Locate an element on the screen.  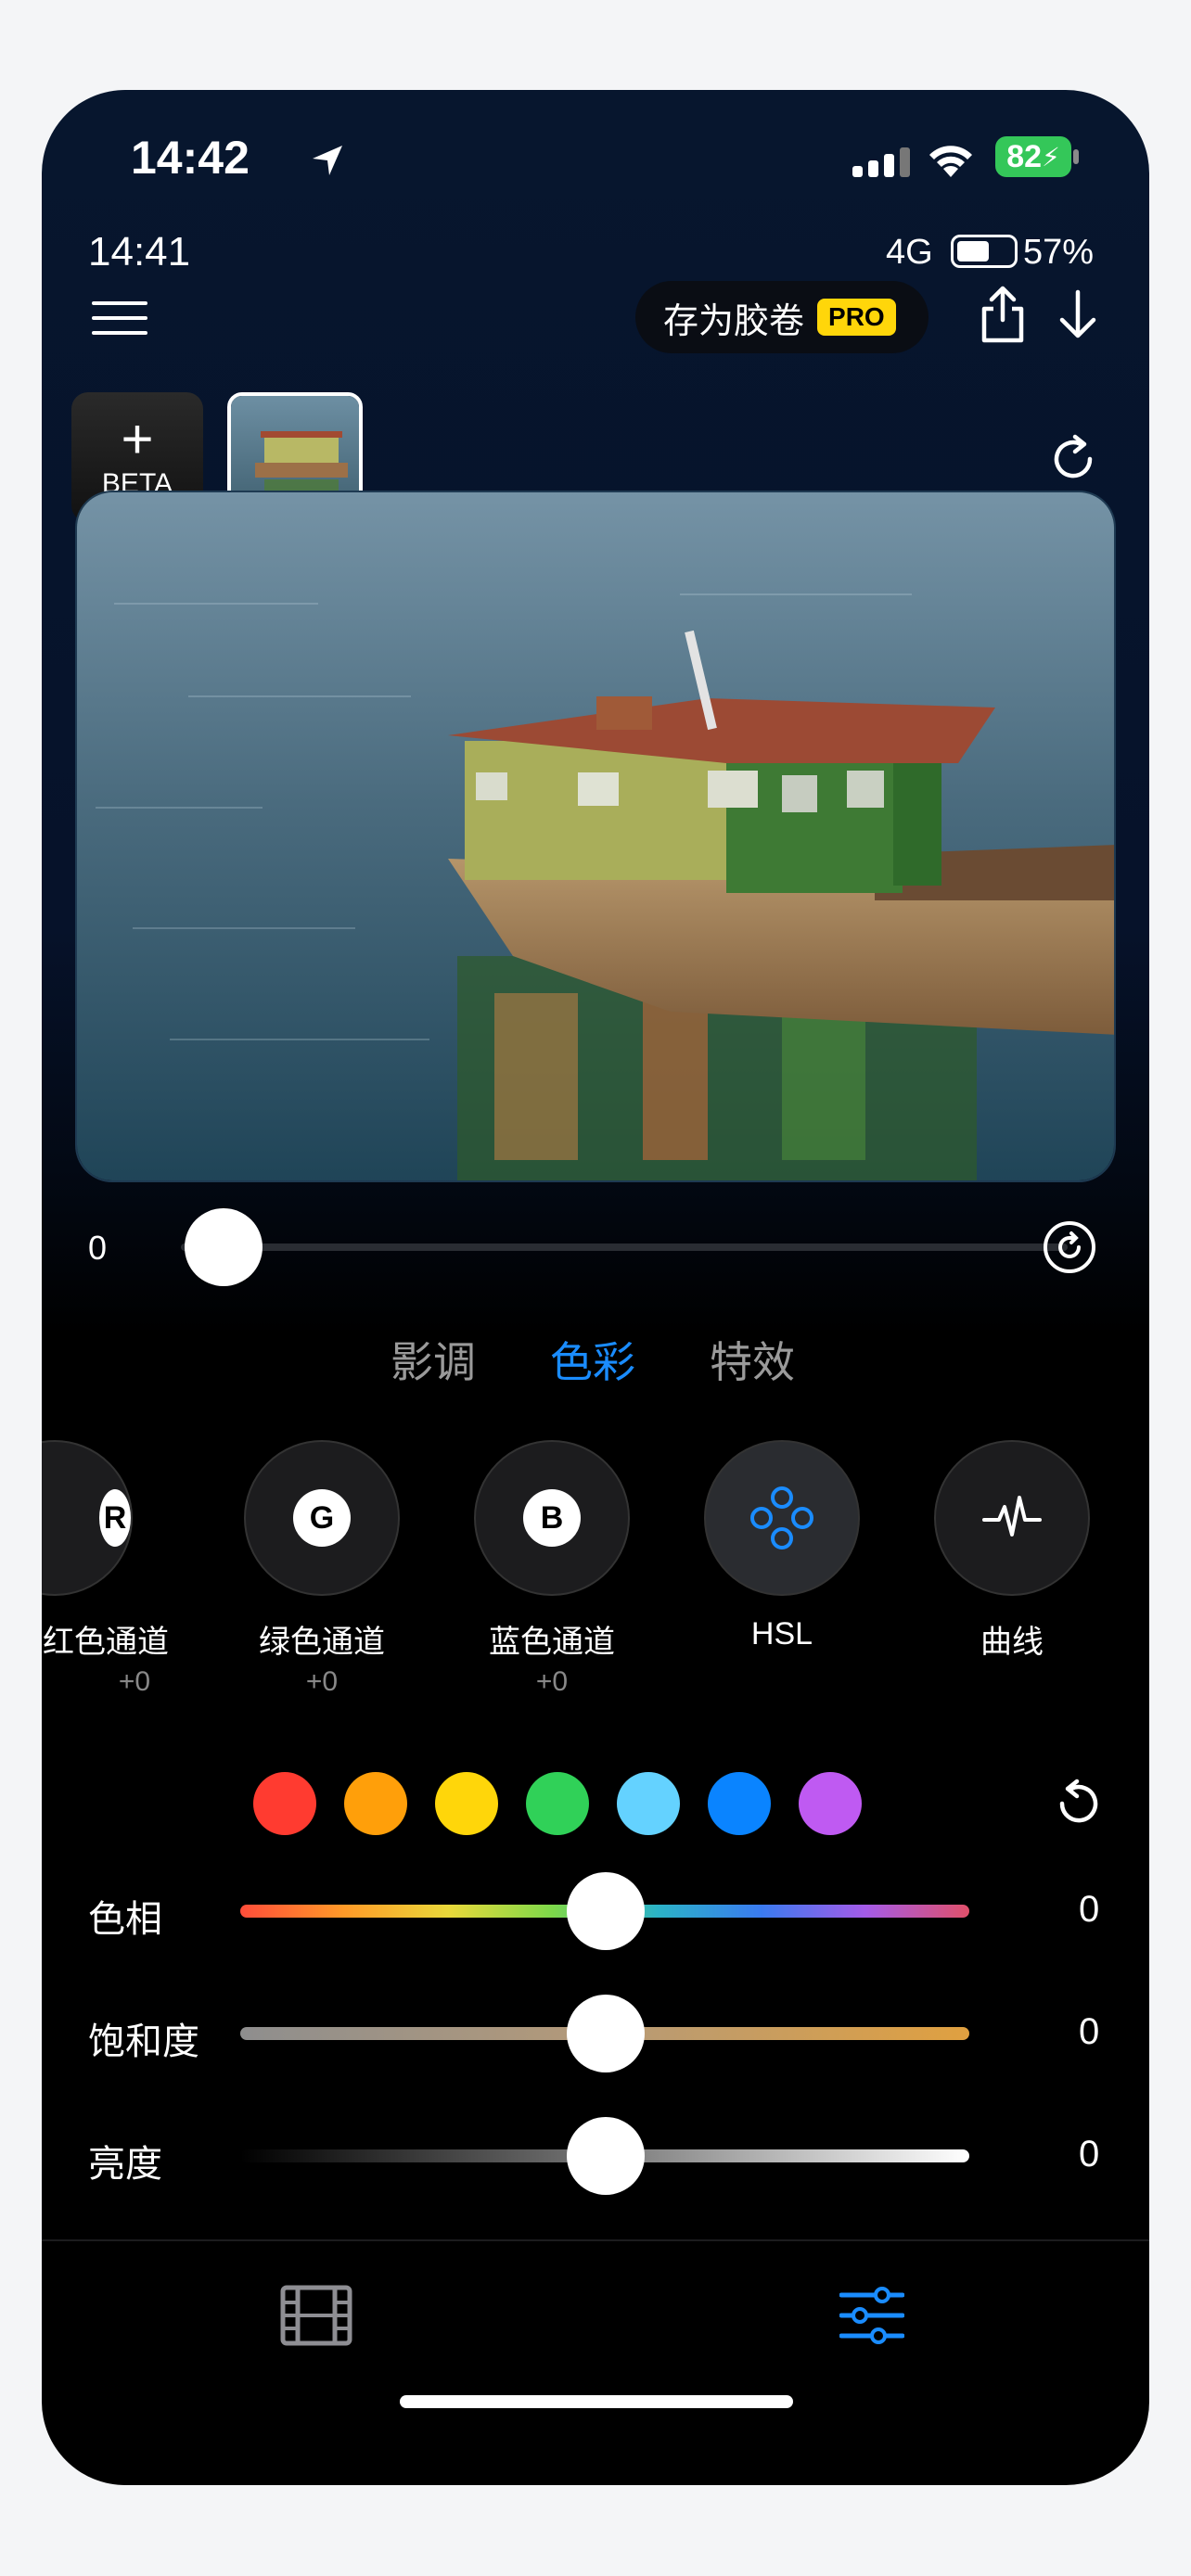
battery-indicator: 82 ⚡ is located at coordinates (1033, 156).